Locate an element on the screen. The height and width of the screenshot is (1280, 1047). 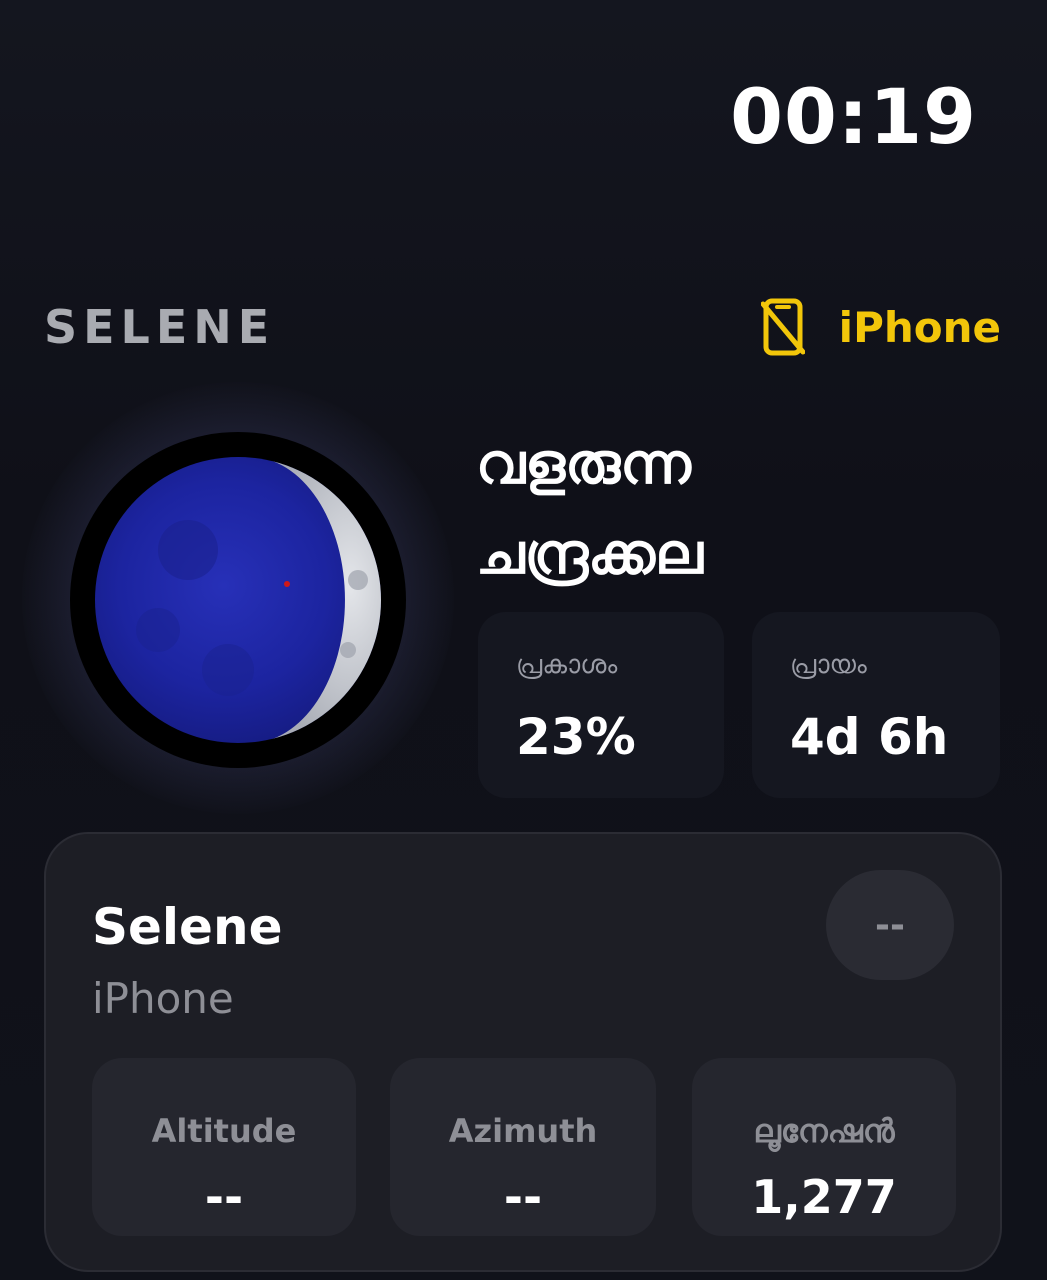
device-badge: iPhone is located at coordinates (880, 327).